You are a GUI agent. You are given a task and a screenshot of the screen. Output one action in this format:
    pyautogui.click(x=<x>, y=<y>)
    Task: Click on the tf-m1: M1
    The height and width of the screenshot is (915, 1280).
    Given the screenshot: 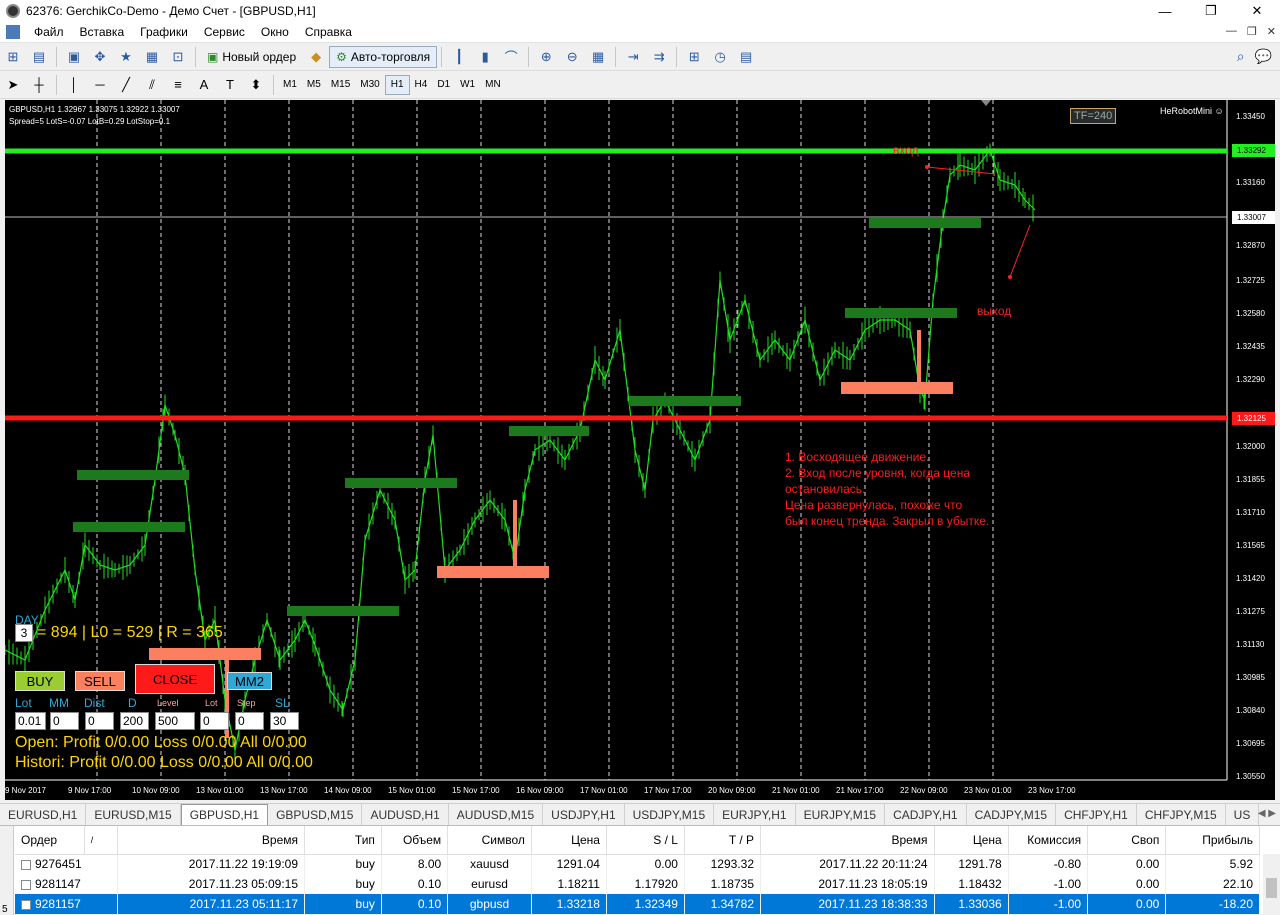 What is the action you would take?
    pyautogui.click(x=290, y=85)
    